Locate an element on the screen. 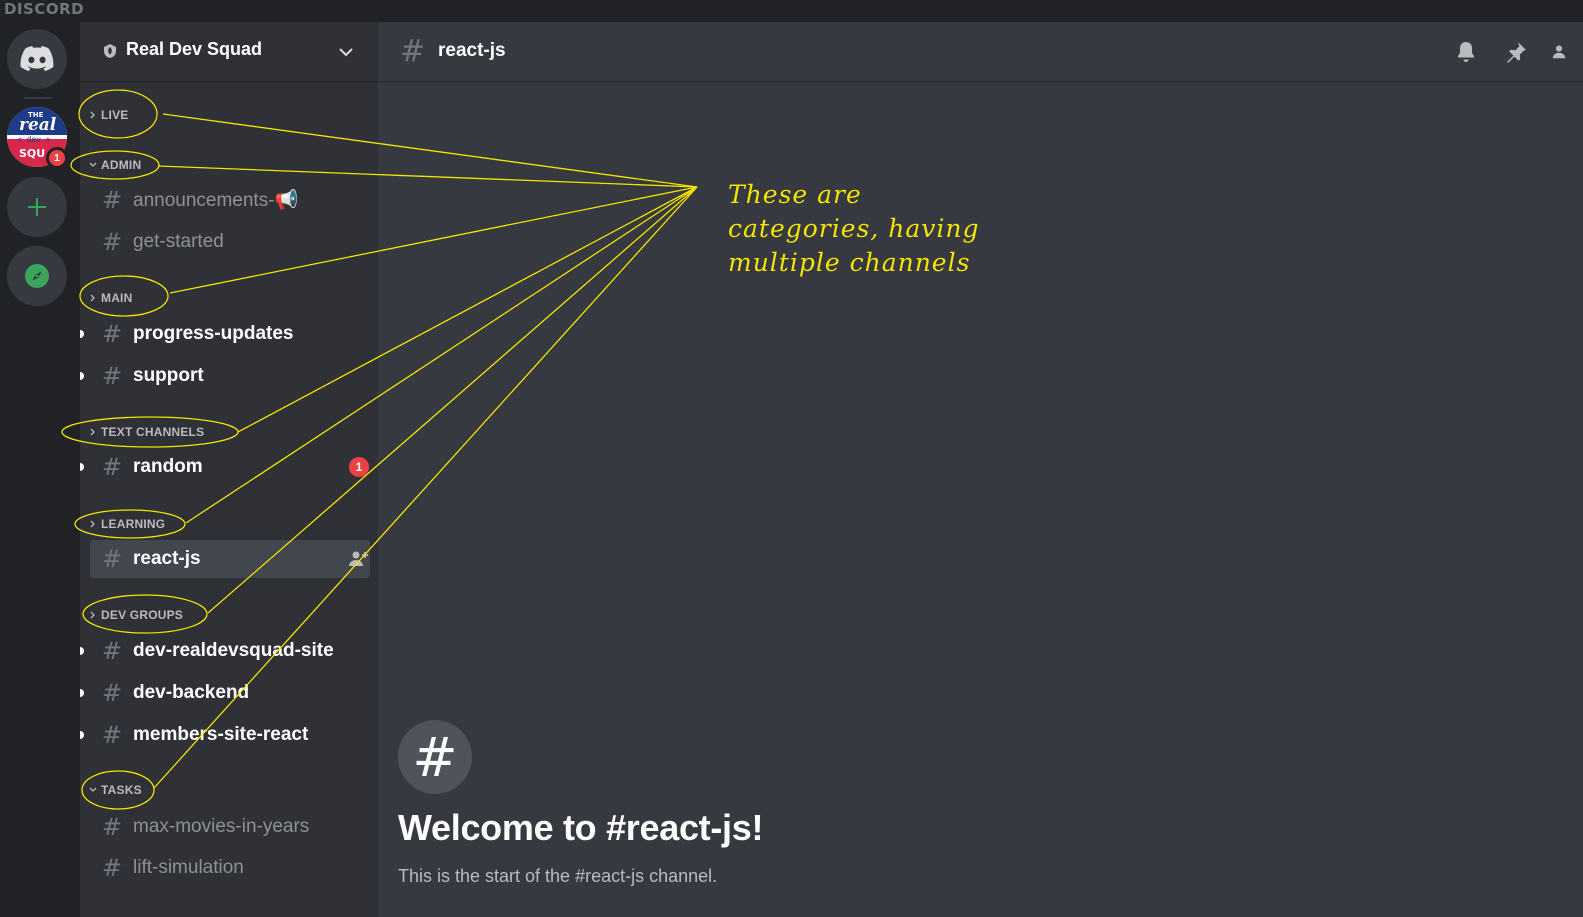 This screenshot has height=917, width=1583. category-admin: ADMIN is located at coordinates (110, 165).